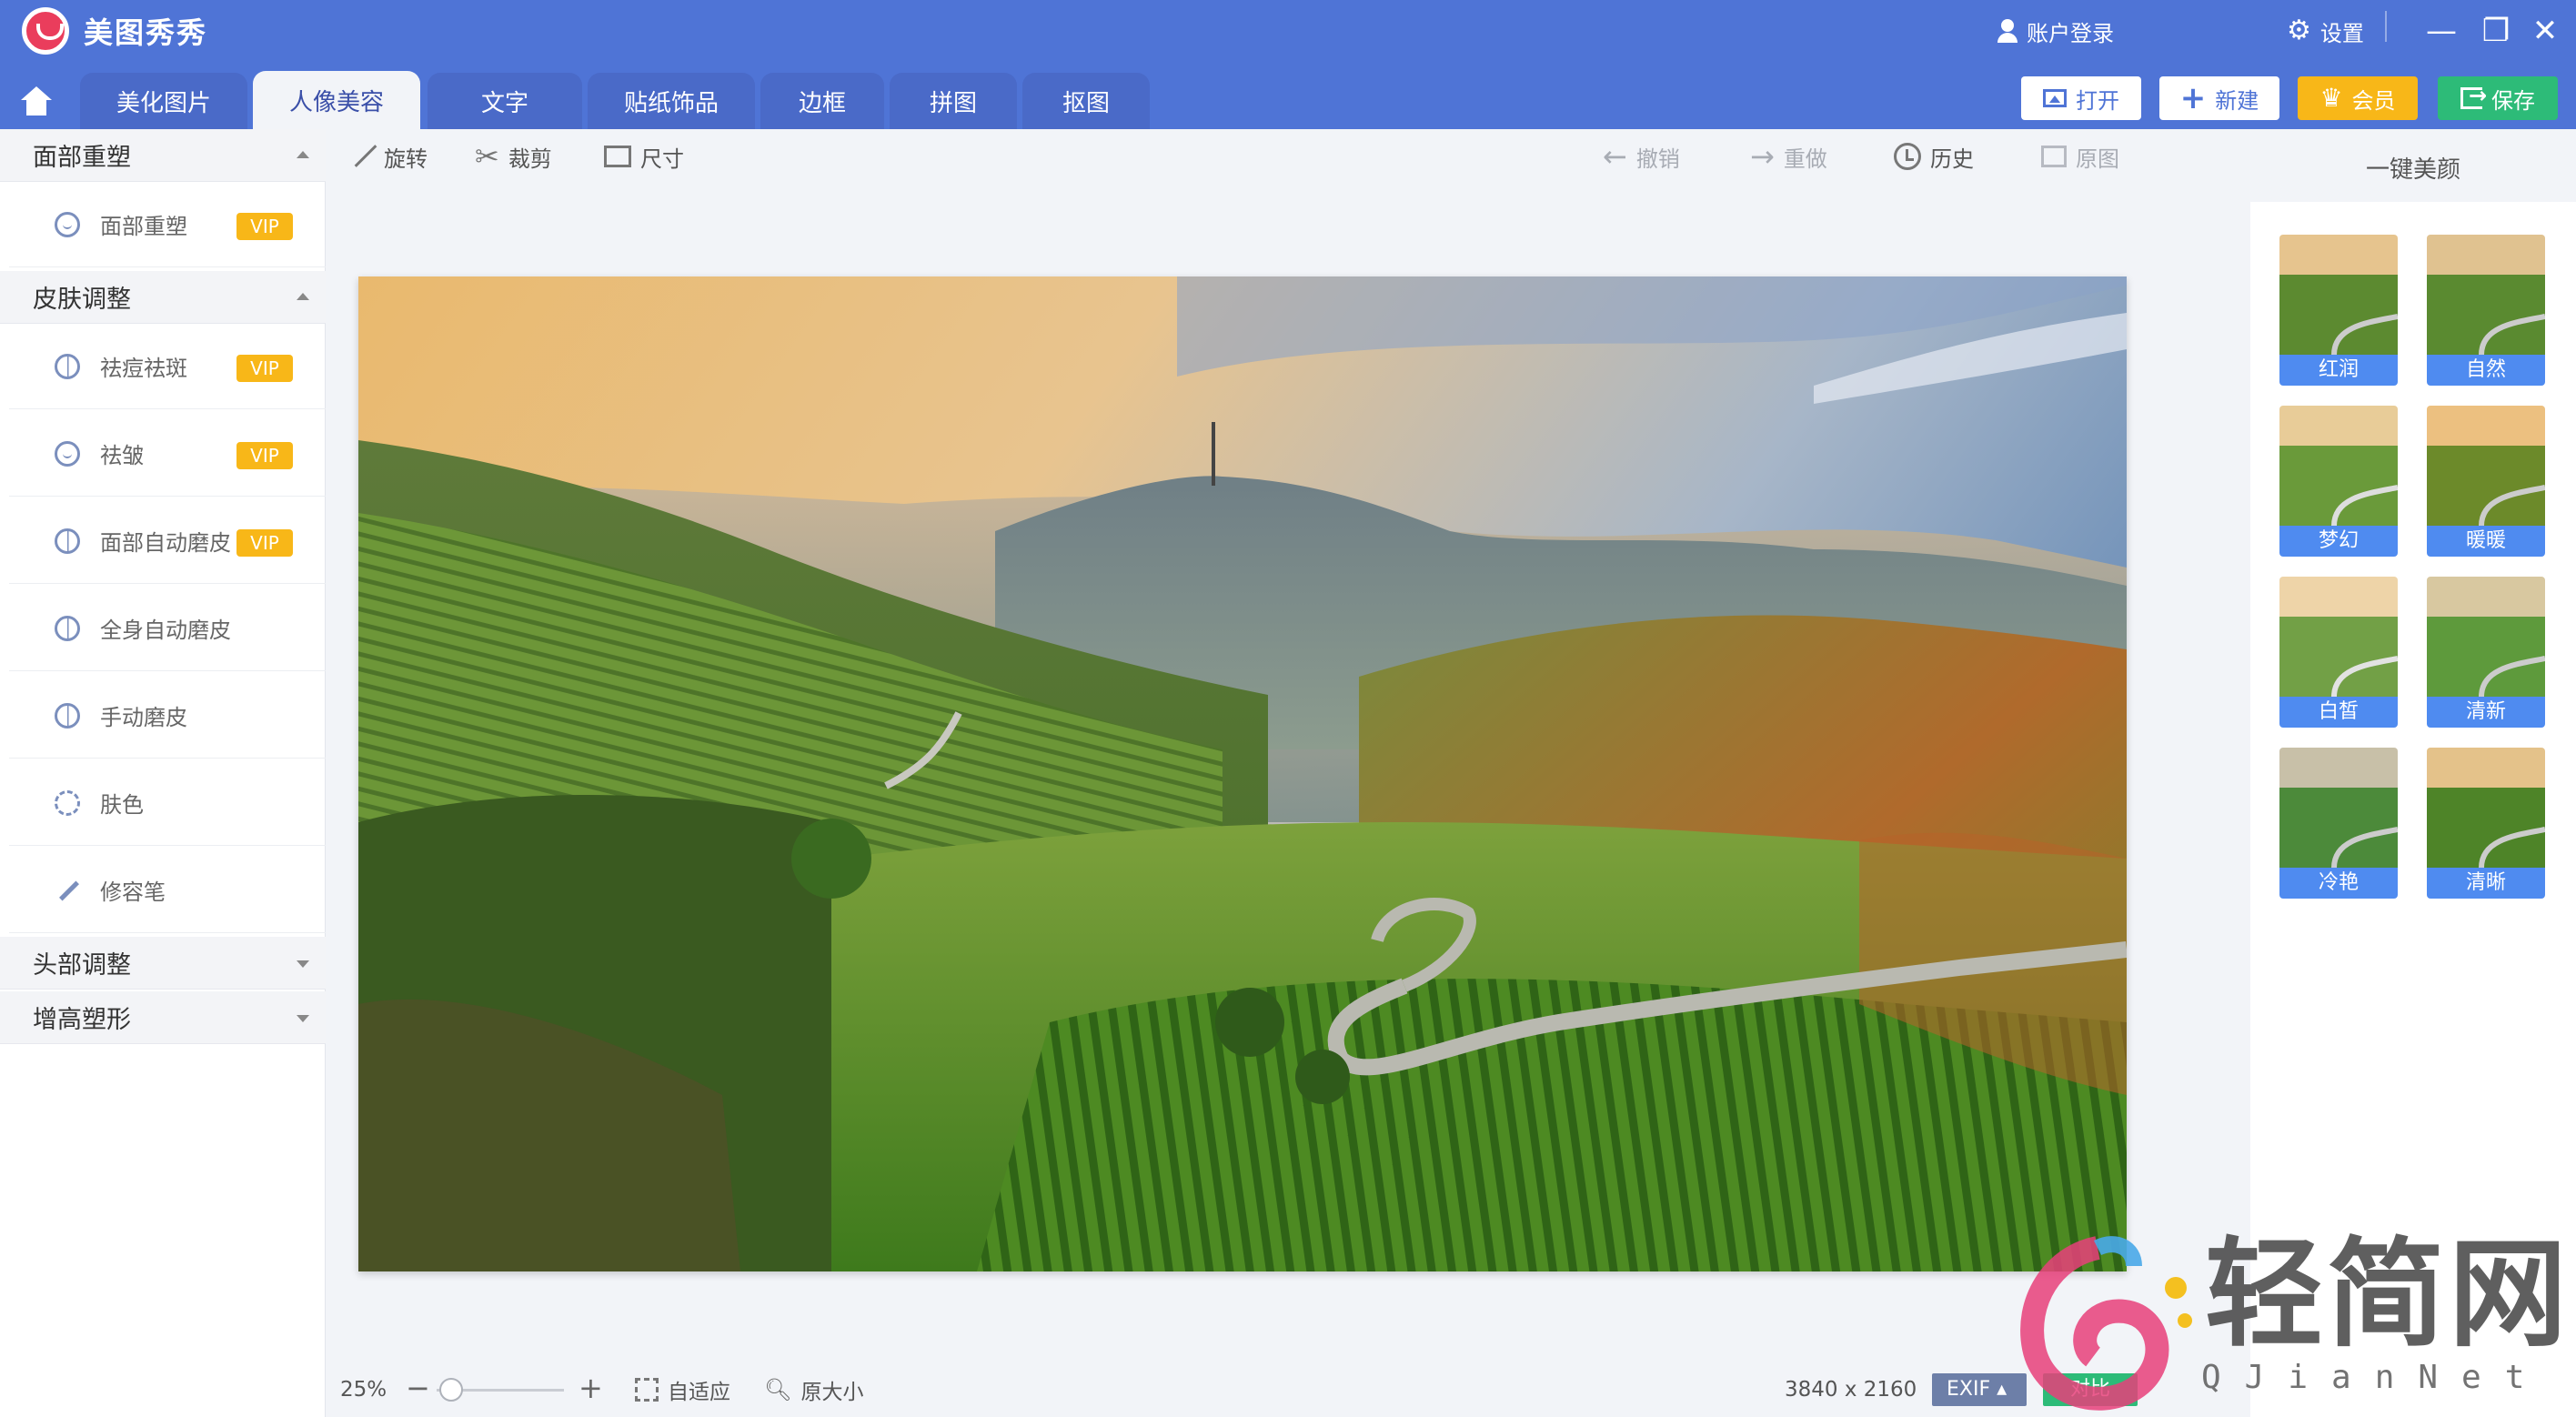 This screenshot has width=2576, height=1417. Describe the element at coordinates (82, 300) in the screenshot. I see `section-title: 皮肤调整` at that location.